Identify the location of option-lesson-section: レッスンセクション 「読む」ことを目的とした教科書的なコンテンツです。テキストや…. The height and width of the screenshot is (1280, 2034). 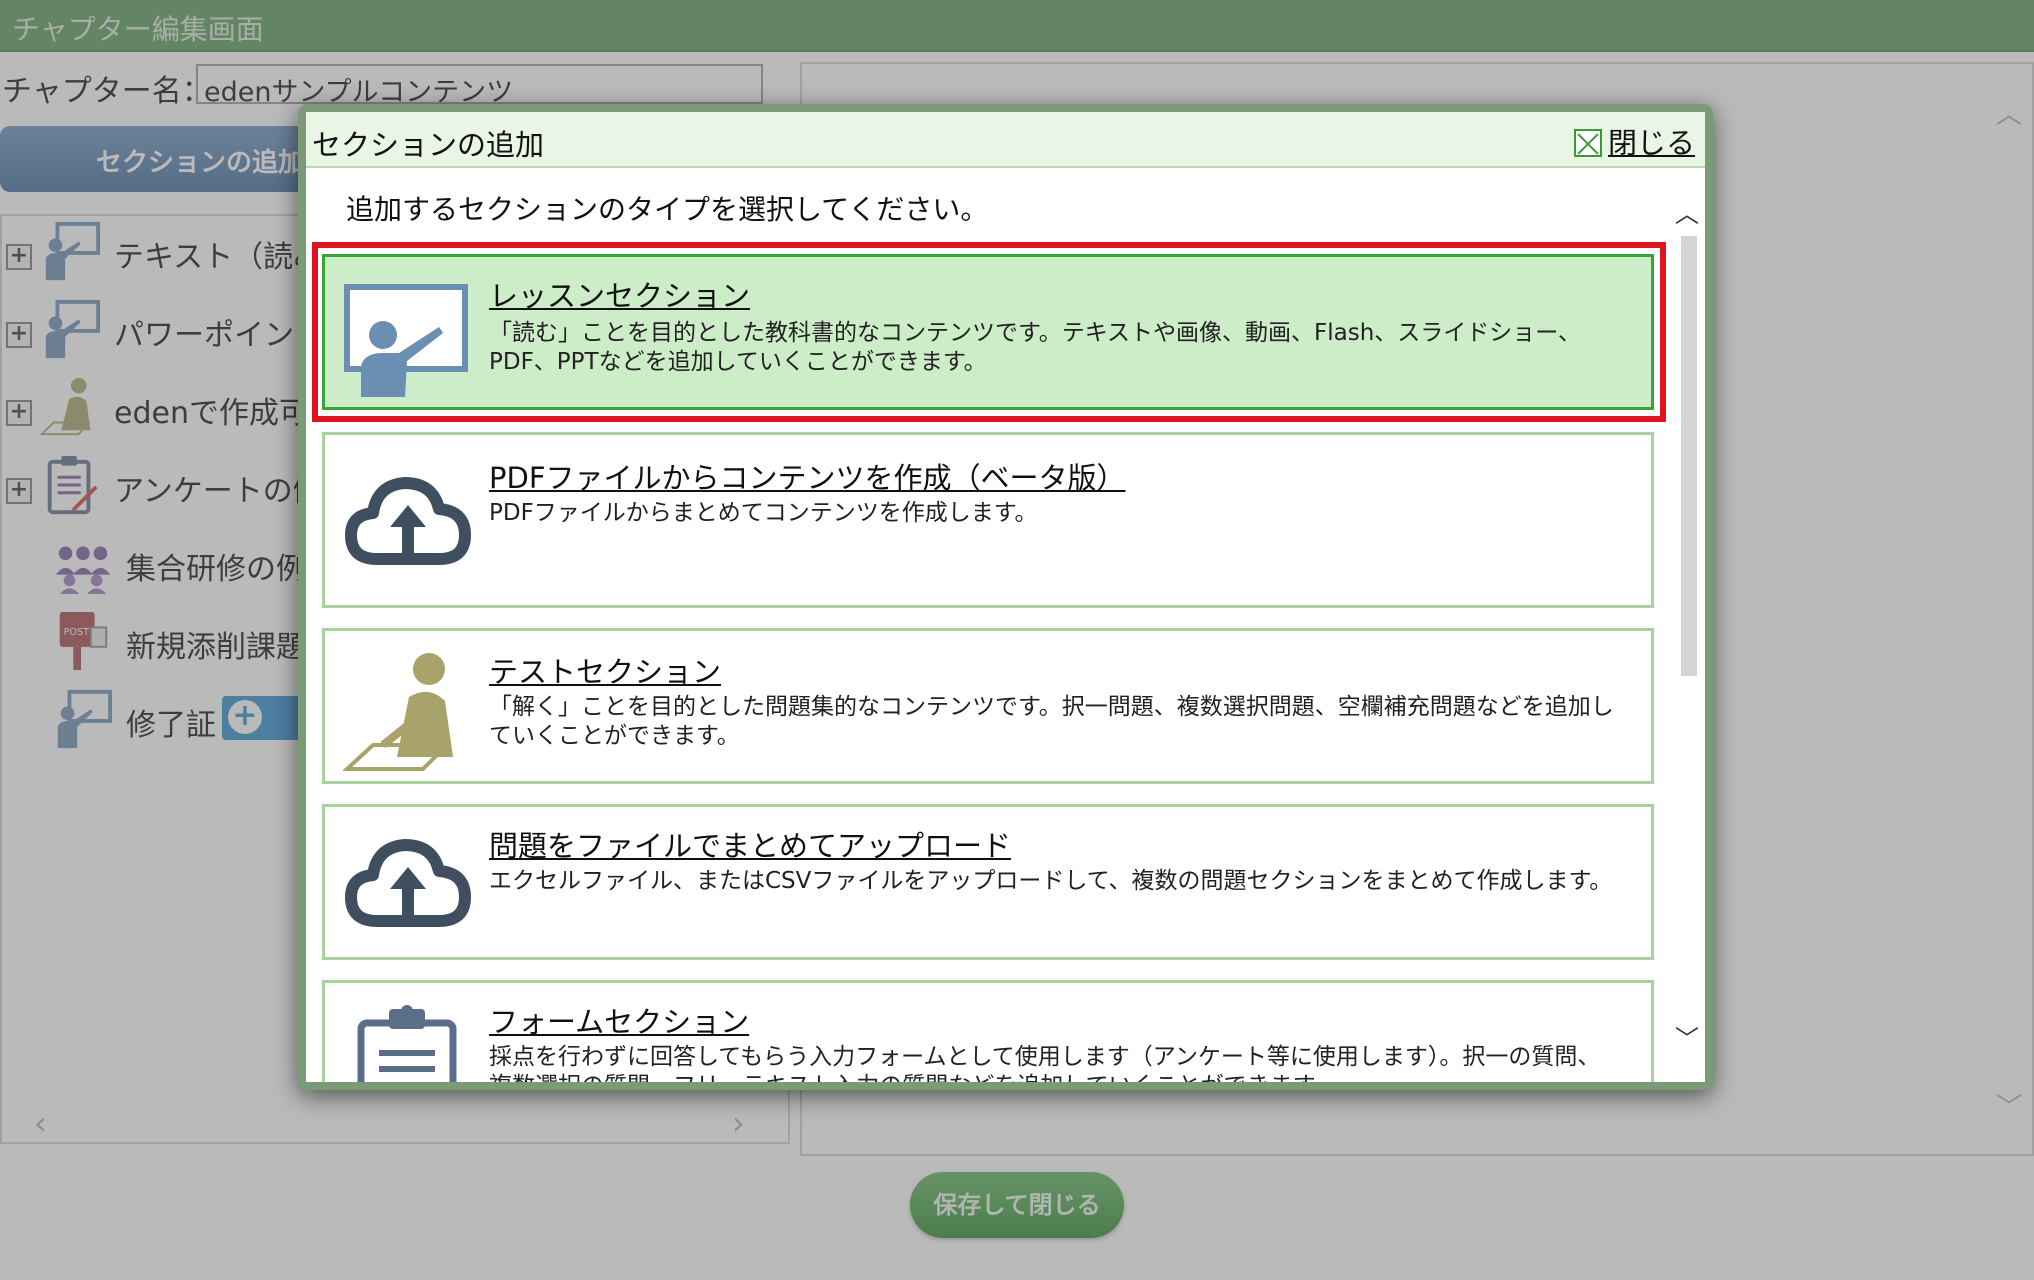
(988, 332).